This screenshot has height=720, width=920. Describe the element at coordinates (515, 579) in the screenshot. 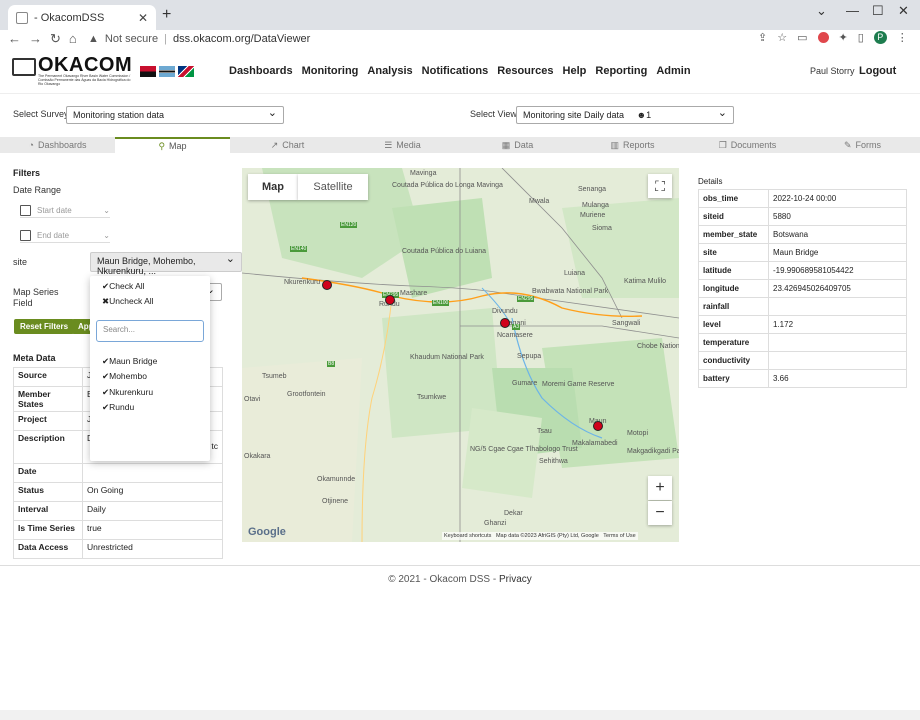

I see `privacy-link: Privacy` at that location.